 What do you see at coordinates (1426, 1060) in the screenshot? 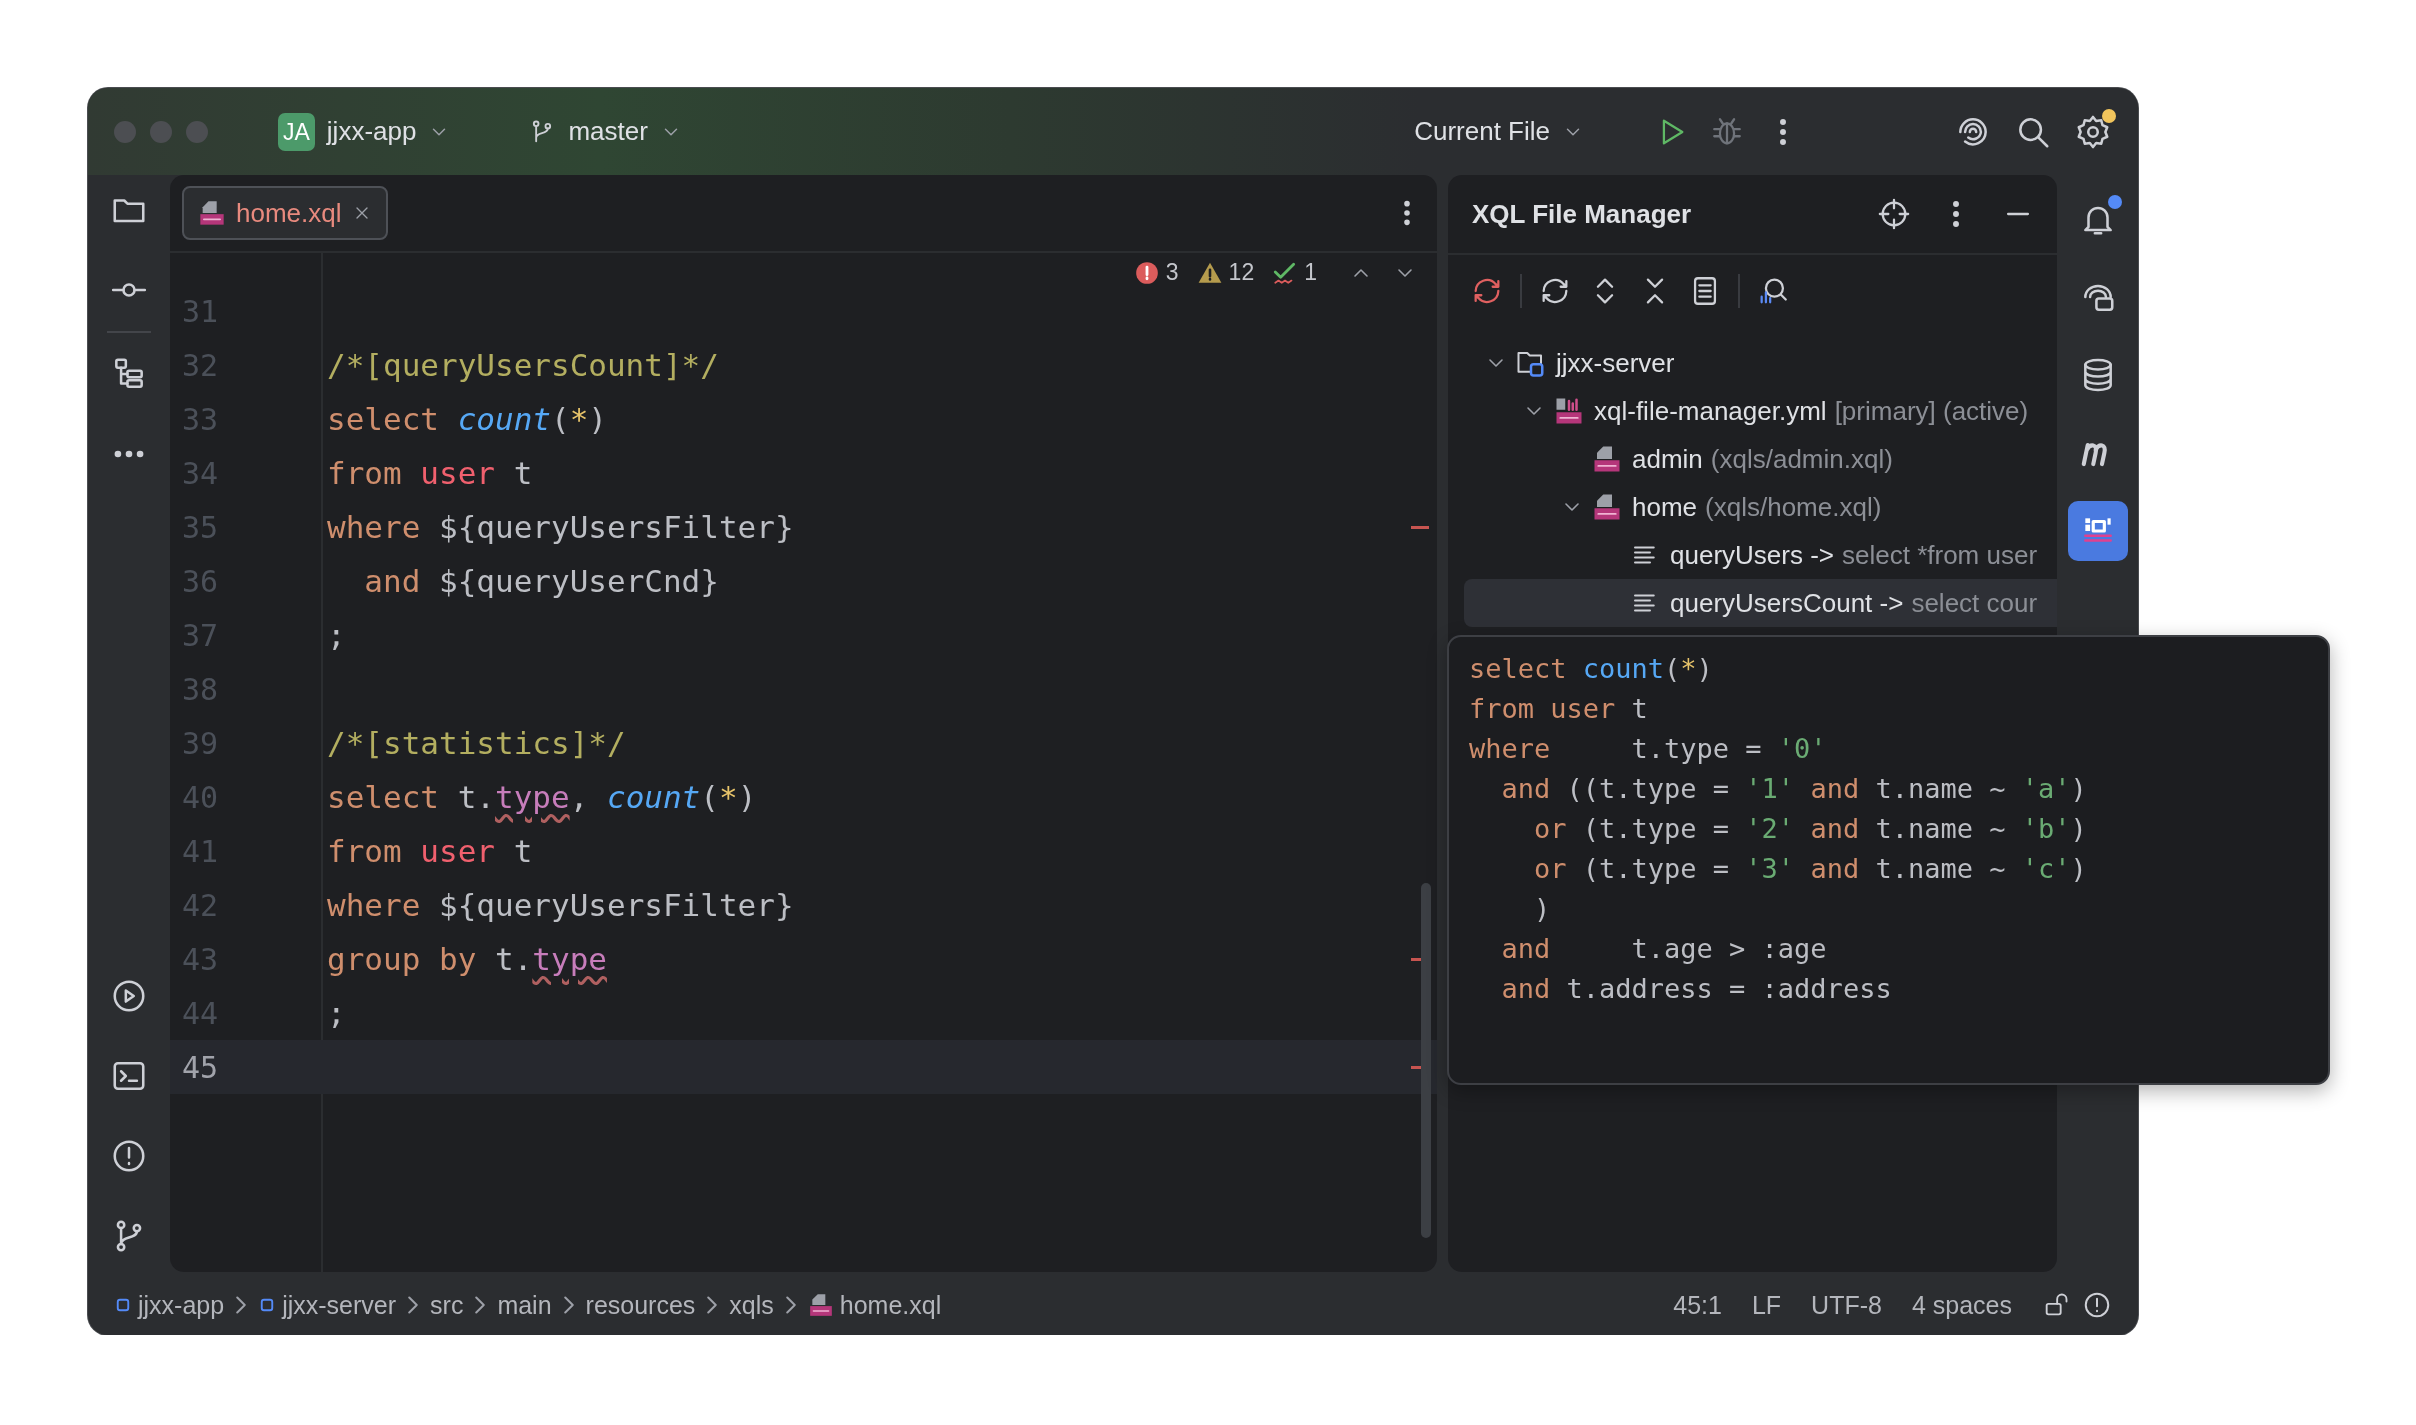
I see `scrollbar` at bounding box center [1426, 1060].